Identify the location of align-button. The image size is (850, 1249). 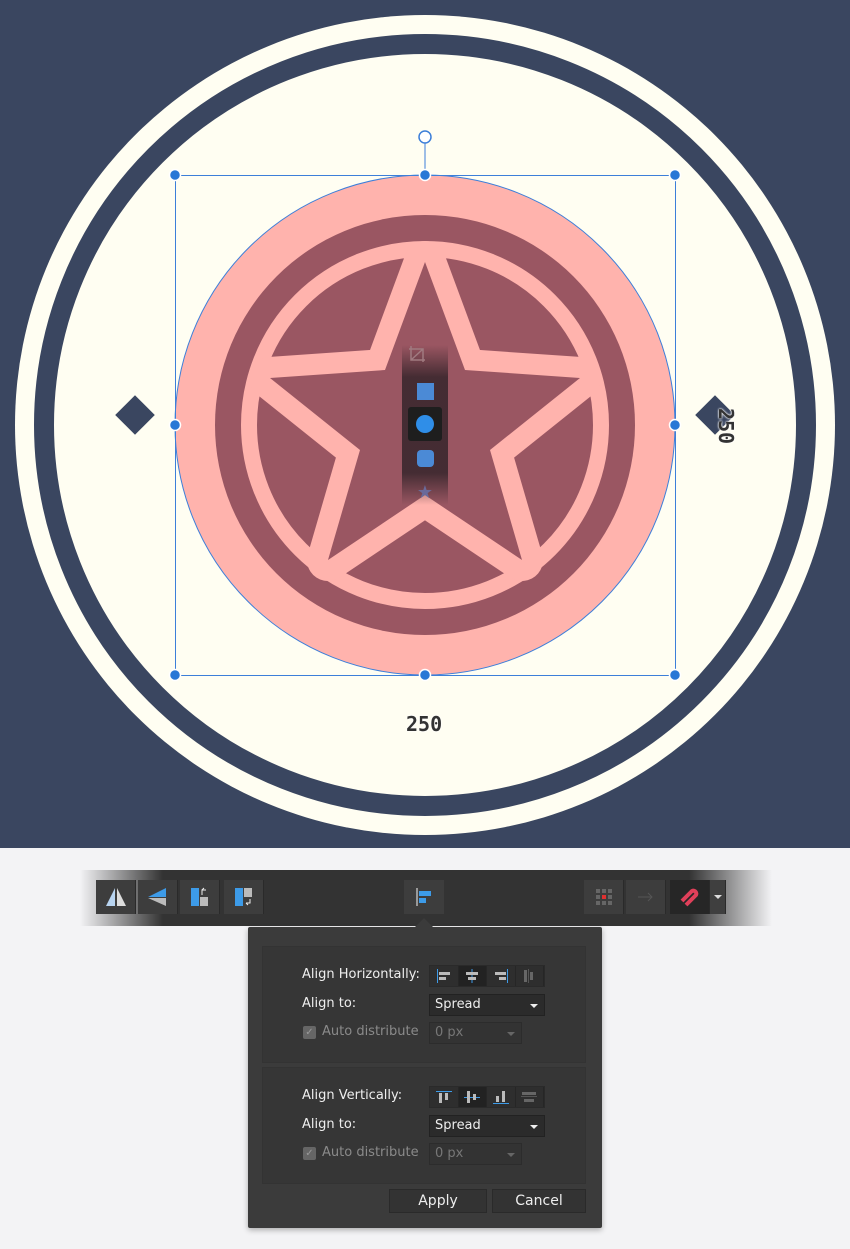
(424, 897).